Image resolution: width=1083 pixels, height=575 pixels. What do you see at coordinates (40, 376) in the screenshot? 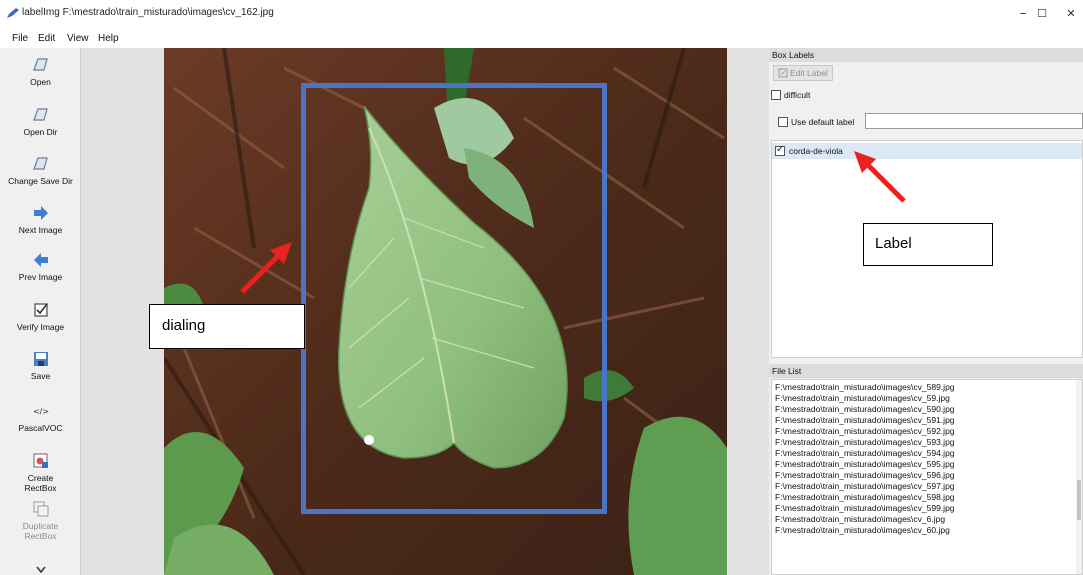
I see `save-label: Save` at bounding box center [40, 376].